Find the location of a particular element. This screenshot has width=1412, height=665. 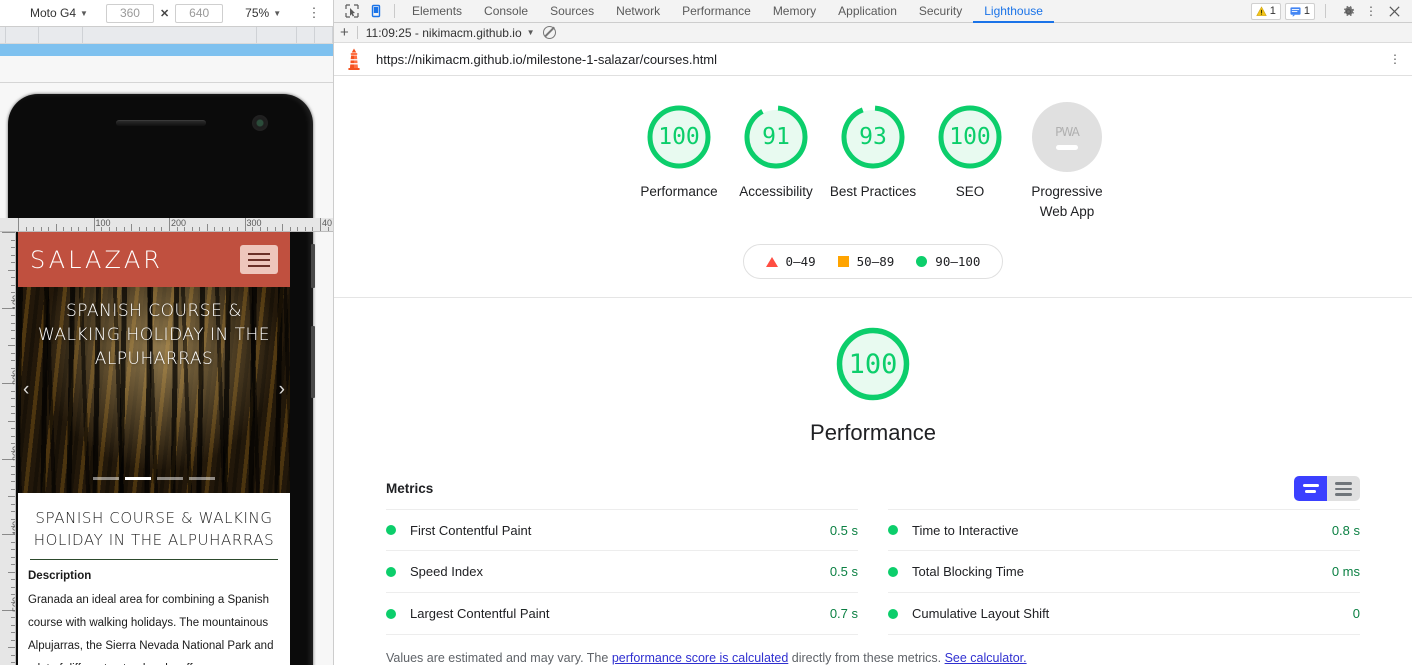

score-best-practices: 93 Best Practices is located at coordinates (873, 162).